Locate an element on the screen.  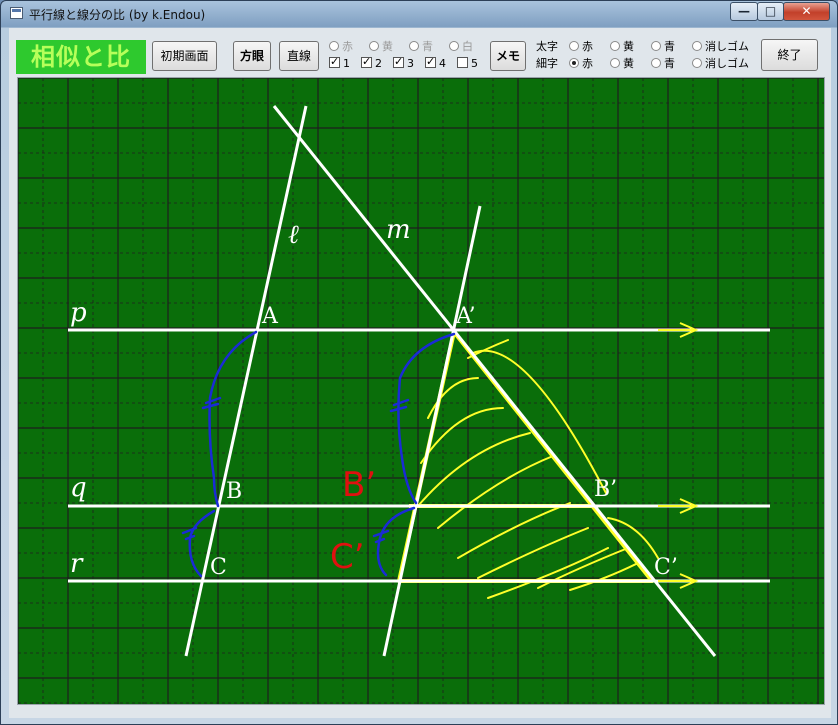
label-a2: A’ is located at coordinates (465, 316).